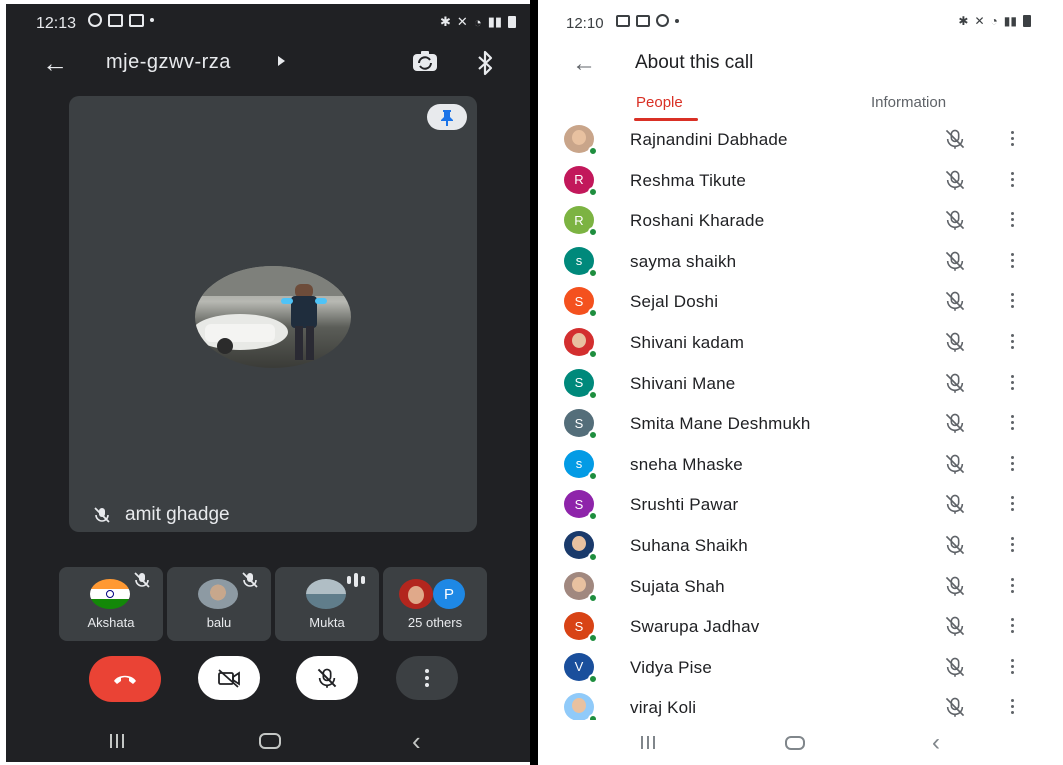 This screenshot has height=765, width=1063. I want to click on participant-row: S Swarupa Jadhav, so click(800, 626).